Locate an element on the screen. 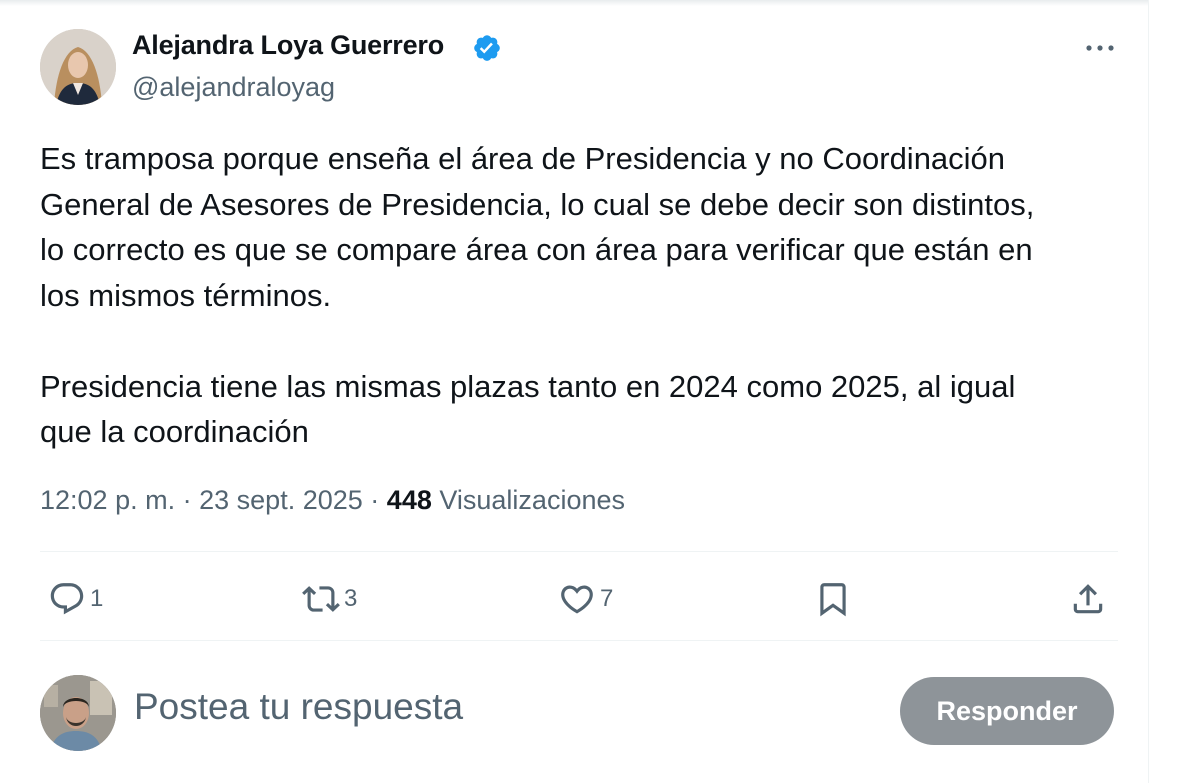  author-avatar is located at coordinates (78, 67).